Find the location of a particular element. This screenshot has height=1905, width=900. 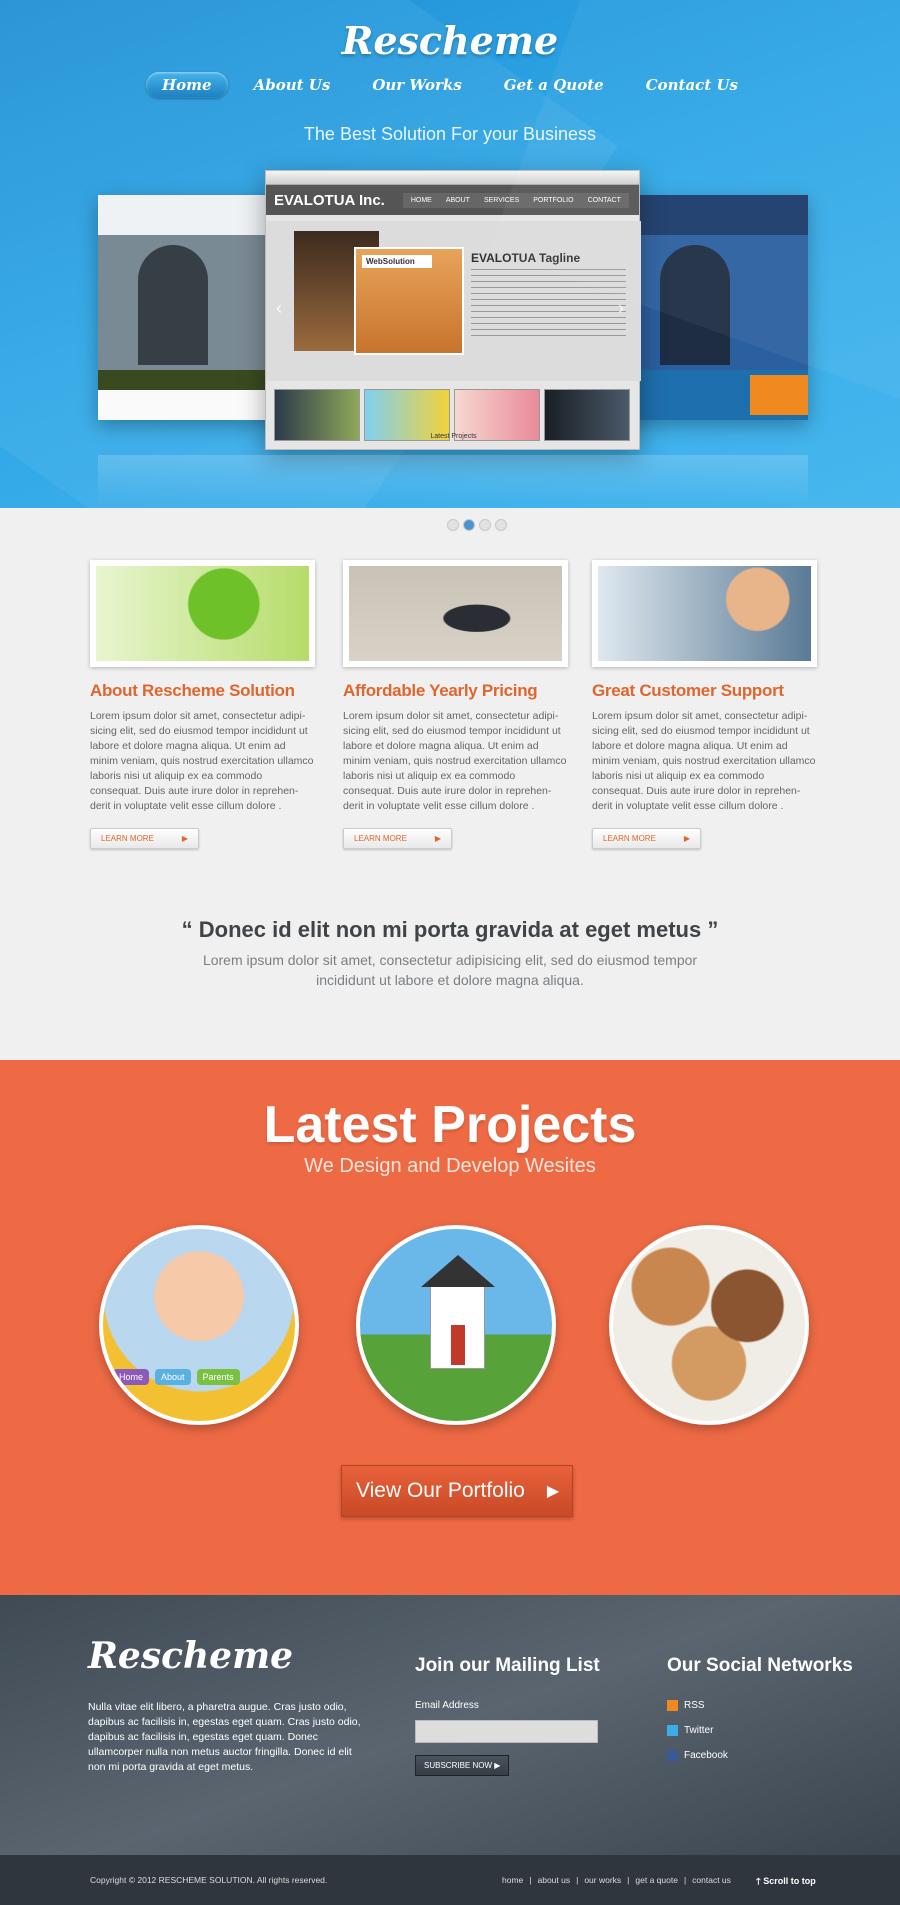

scroll-top-label: Scroll to top is located at coordinates (789, 1881).